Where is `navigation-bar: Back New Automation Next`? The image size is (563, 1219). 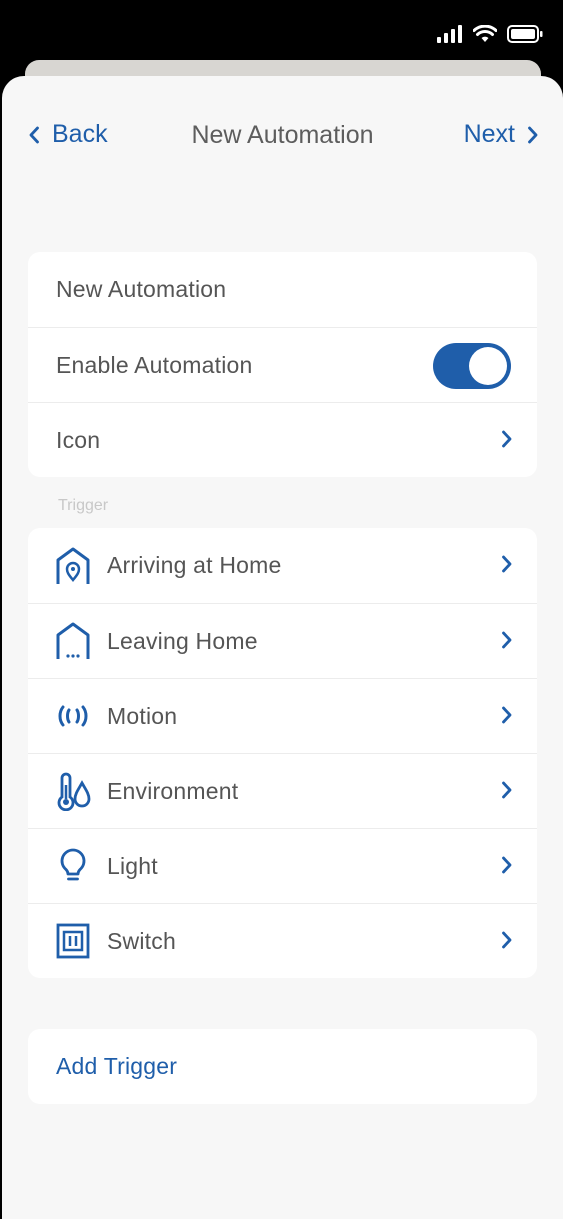
navigation-bar: Back New Automation Next is located at coordinates (282, 136).